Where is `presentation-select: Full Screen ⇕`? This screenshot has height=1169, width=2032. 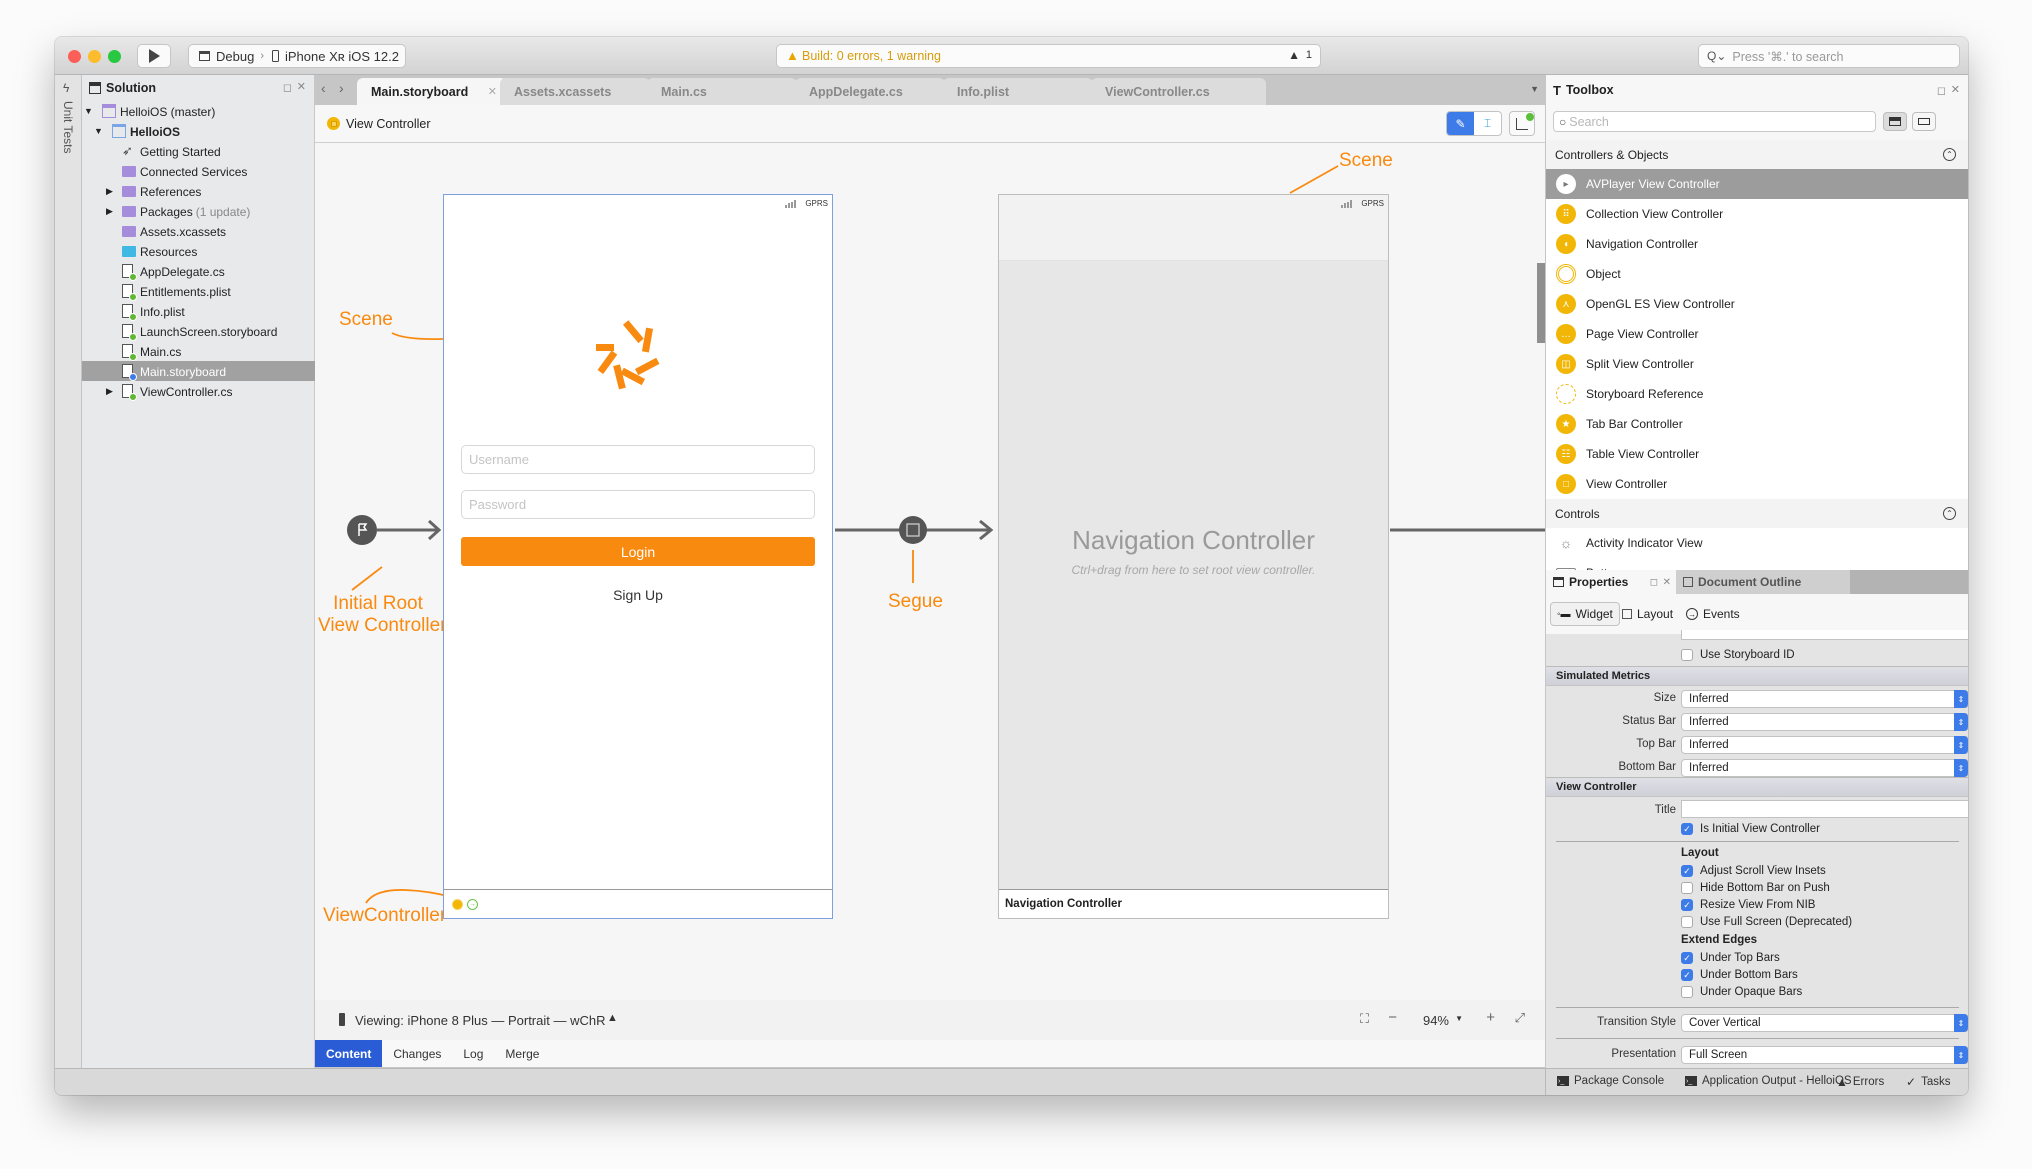
presentation-select: Full Screen ⇕ is located at coordinates (1824, 1055).